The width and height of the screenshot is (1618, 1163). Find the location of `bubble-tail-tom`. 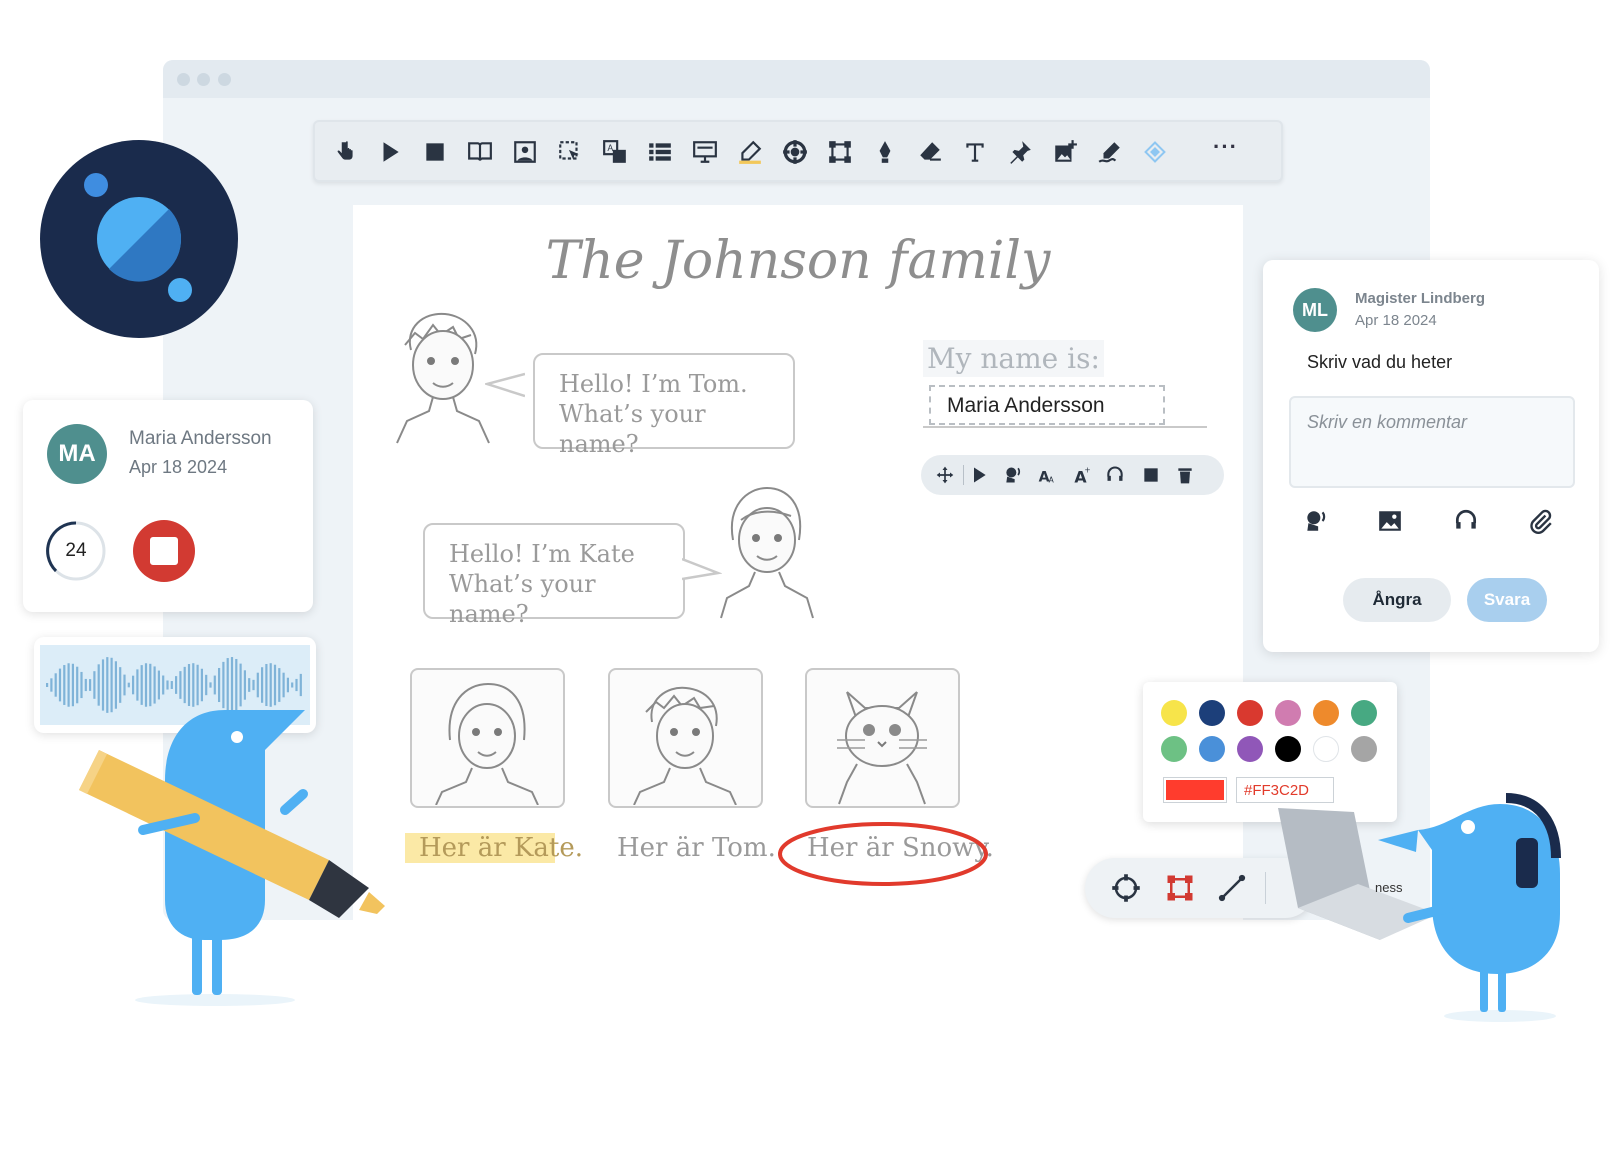

bubble-tail-tom is located at coordinates (505, 385).